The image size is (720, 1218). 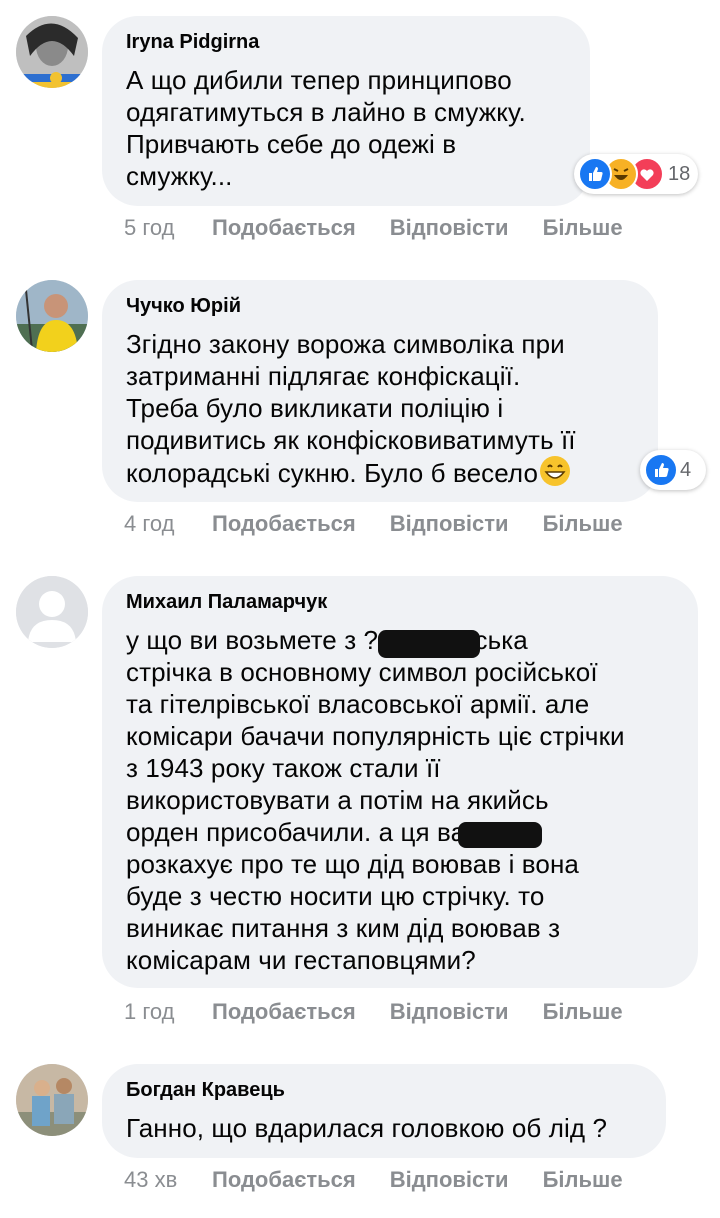 What do you see at coordinates (679, 173) in the screenshot?
I see `reaction-count: 18` at bounding box center [679, 173].